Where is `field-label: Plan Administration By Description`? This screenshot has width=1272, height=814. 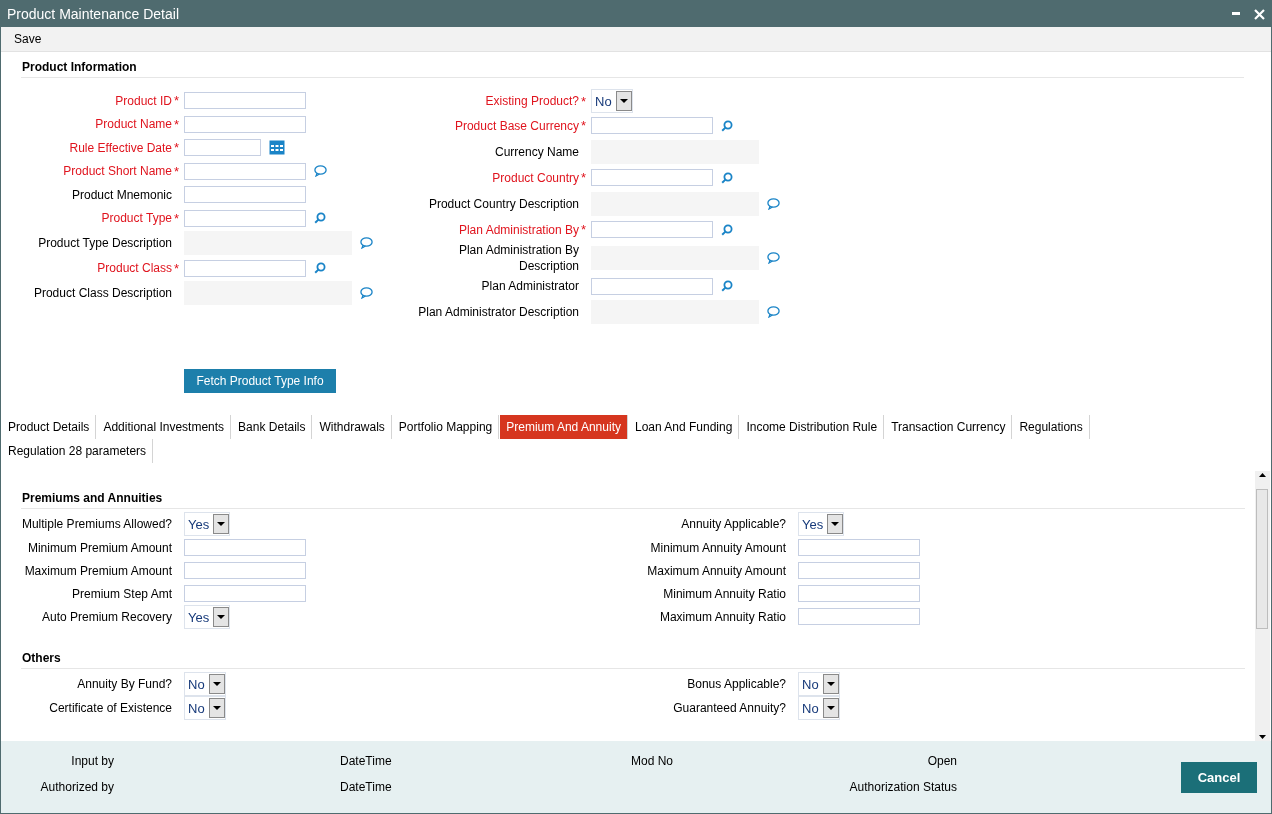
field-label: Plan Administration By Description is located at coordinates (518, 258).